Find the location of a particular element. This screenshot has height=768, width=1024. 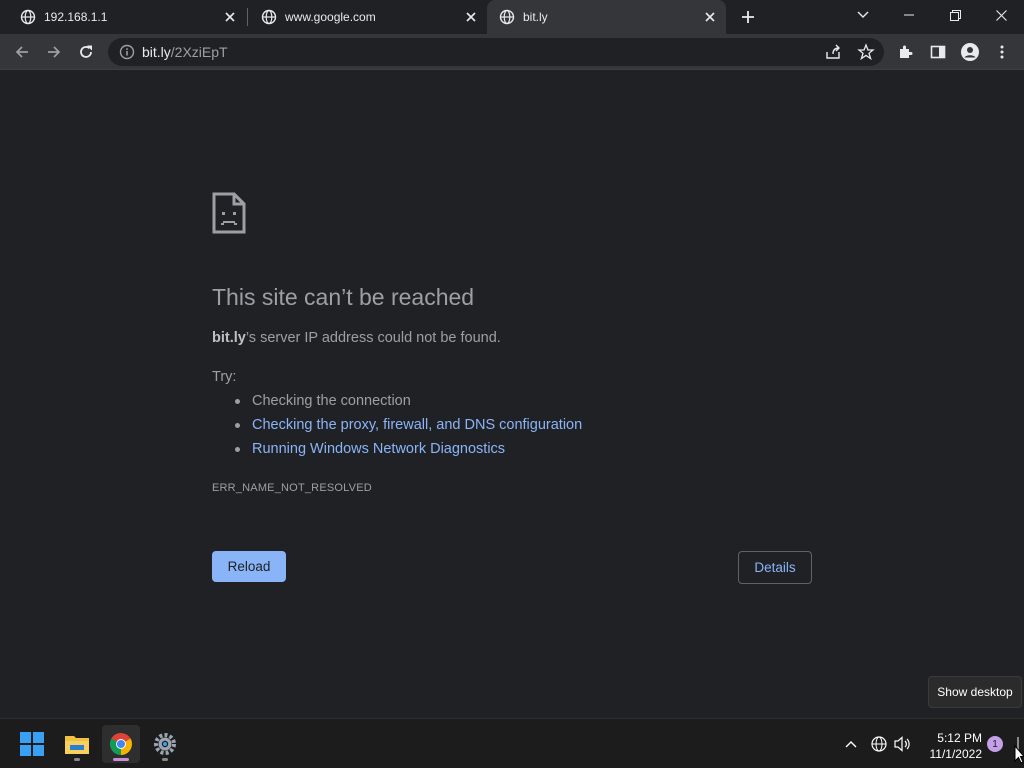

reload-icon is located at coordinates (86, 51).